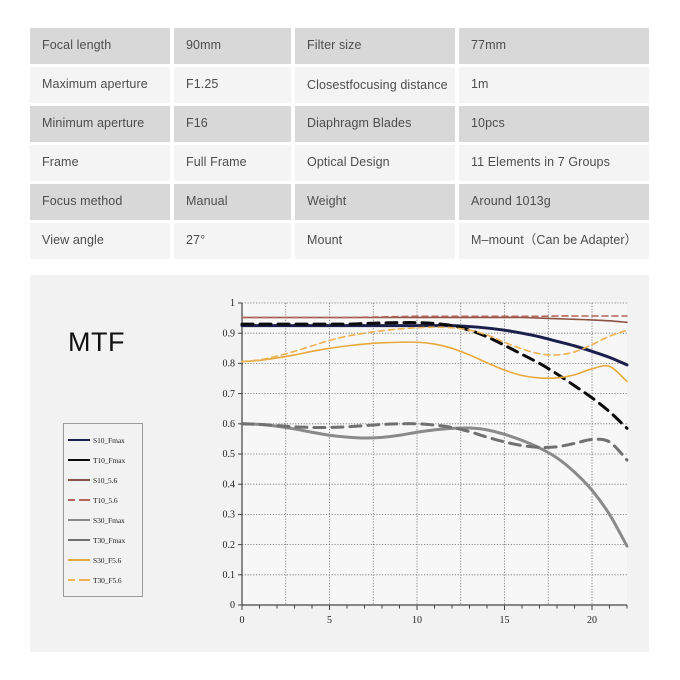  I want to click on svg-text: 0.5, so click(229, 454).